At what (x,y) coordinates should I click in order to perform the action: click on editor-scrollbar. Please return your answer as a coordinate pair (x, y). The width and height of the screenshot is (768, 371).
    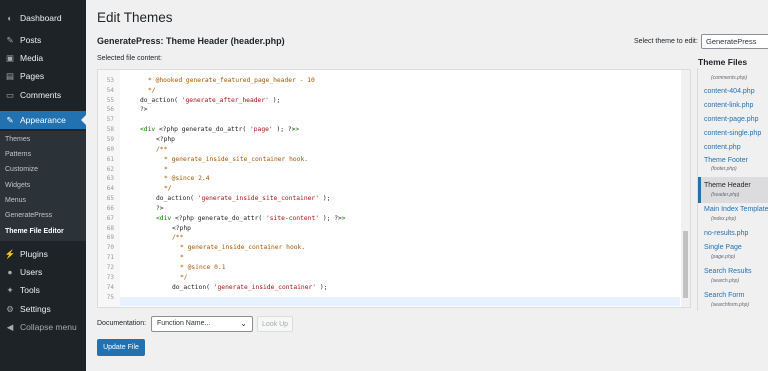
    Looking at the image, I should click on (685, 188).